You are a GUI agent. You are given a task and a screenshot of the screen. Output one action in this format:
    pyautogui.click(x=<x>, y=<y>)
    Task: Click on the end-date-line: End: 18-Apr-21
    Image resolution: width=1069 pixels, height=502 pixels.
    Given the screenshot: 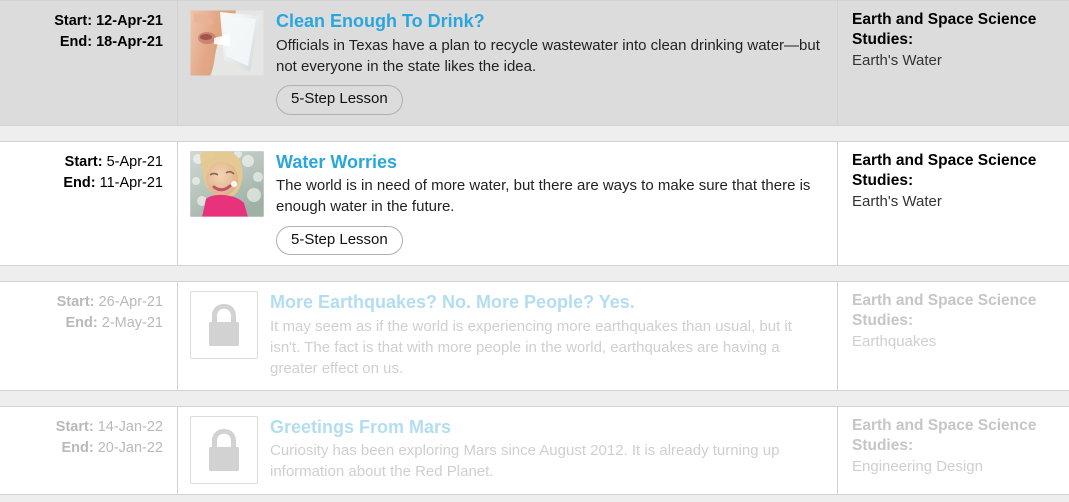 What is the action you would take?
    pyautogui.click(x=85, y=42)
    